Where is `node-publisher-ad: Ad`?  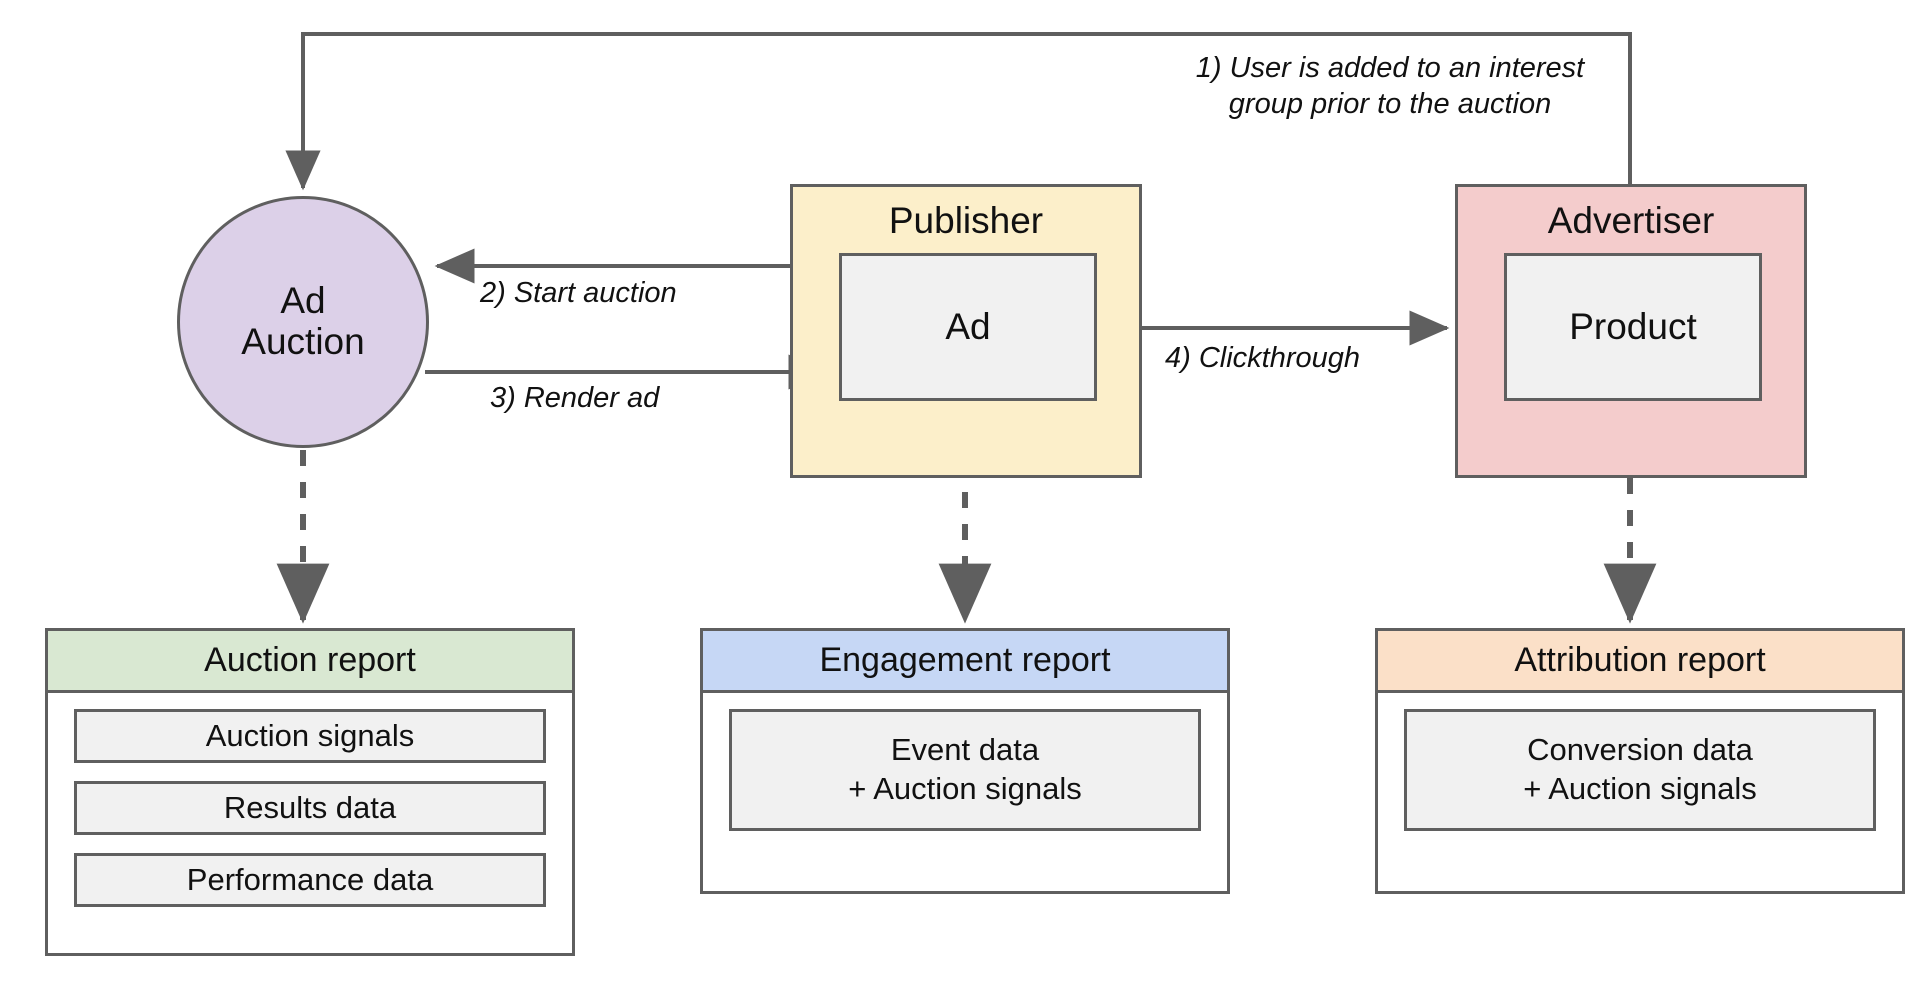 node-publisher-ad: Ad is located at coordinates (968, 327).